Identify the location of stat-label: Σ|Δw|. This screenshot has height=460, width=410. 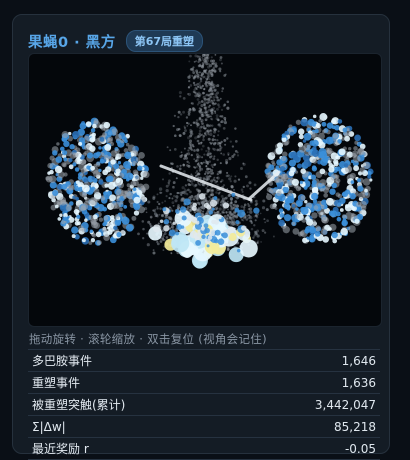
(49, 426).